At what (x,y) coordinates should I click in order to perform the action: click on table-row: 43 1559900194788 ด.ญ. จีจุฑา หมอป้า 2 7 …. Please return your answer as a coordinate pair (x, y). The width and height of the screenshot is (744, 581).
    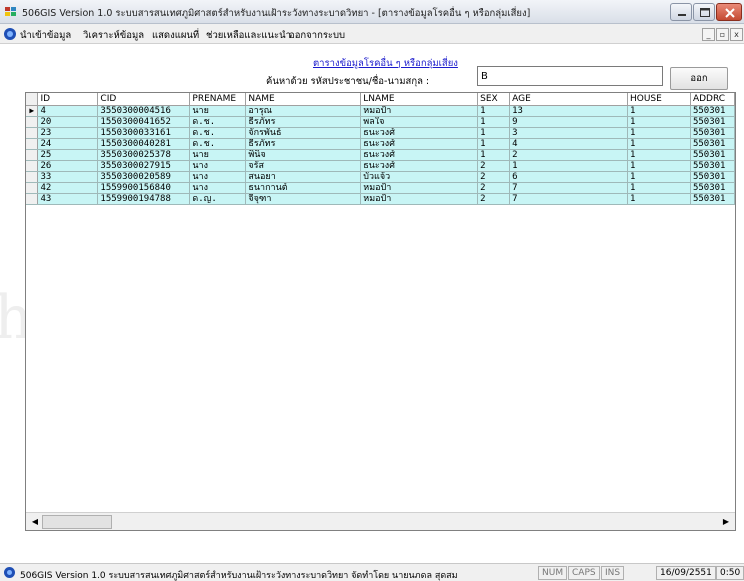
    Looking at the image, I should click on (380, 199).